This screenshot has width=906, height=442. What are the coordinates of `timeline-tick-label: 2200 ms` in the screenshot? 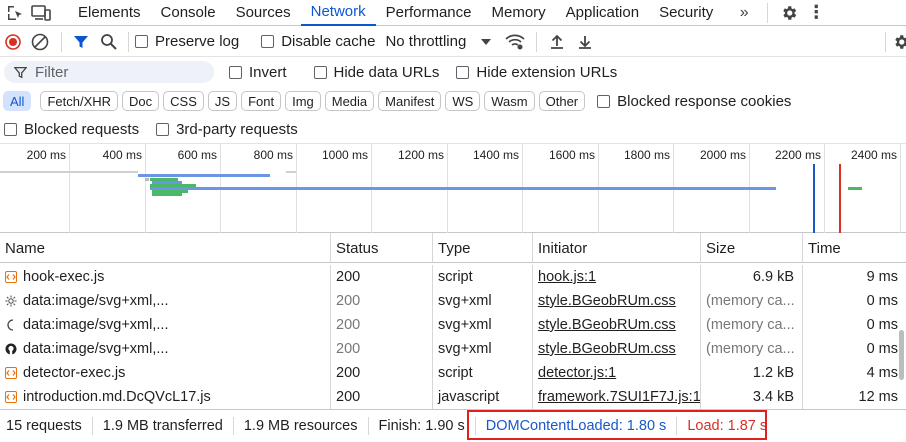 It's located at (797, 155).